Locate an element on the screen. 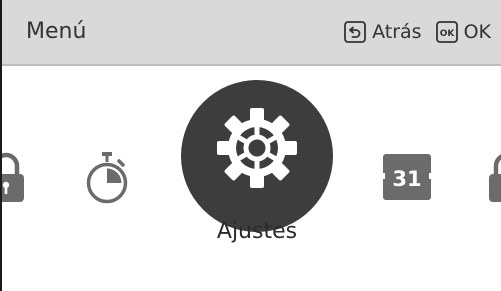 The image size is (501, 291). ok-key-glyph: OK is located at coordinates (447, 34).